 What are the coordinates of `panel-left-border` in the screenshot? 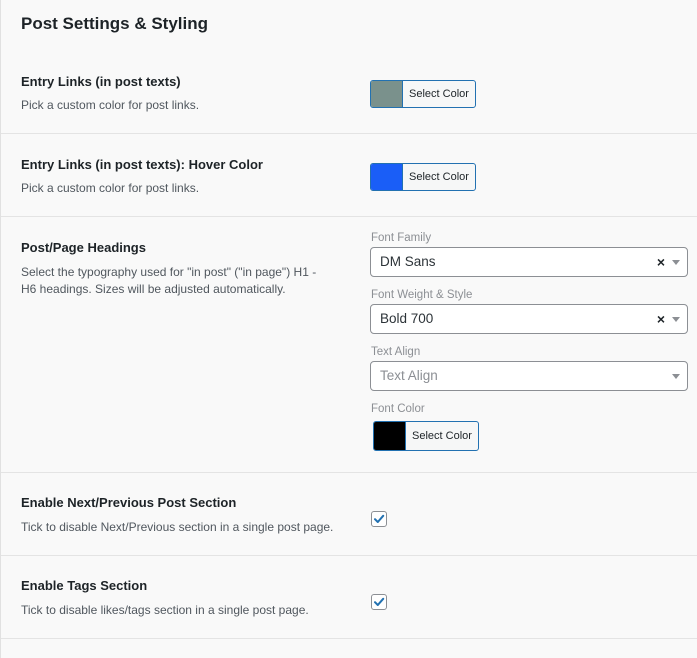 It's located at (0, 329).